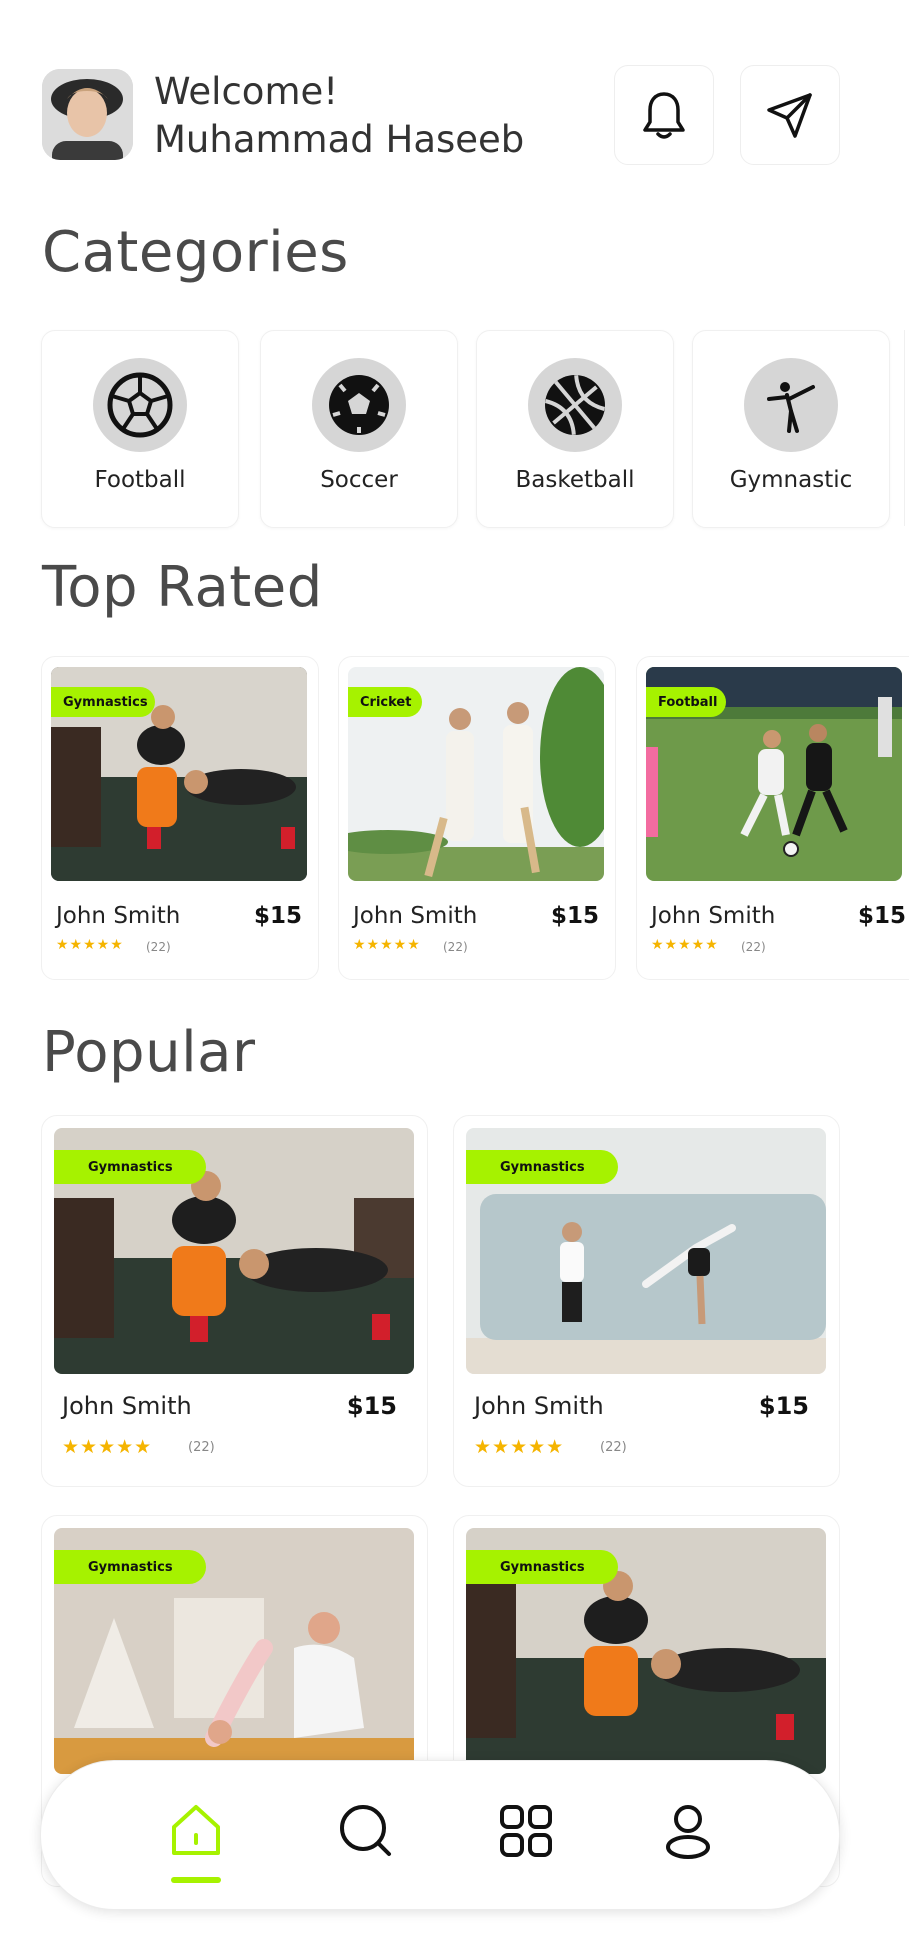 The width and height of the screenshot is (909, 1944). What do you see at coordinates (149, 1052) in the screenshot?
I see `popular-title: Popular` at bounding box center [149, 1052].